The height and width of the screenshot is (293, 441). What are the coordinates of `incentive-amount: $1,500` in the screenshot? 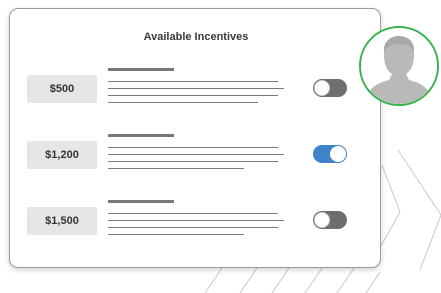 It's located at (62, 221).